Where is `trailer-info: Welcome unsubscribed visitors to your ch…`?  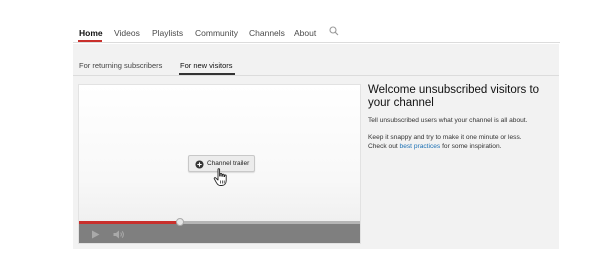
trailer-info: Welcome unsubscribed visitors to your ch… is located at coordinates (460, 118).